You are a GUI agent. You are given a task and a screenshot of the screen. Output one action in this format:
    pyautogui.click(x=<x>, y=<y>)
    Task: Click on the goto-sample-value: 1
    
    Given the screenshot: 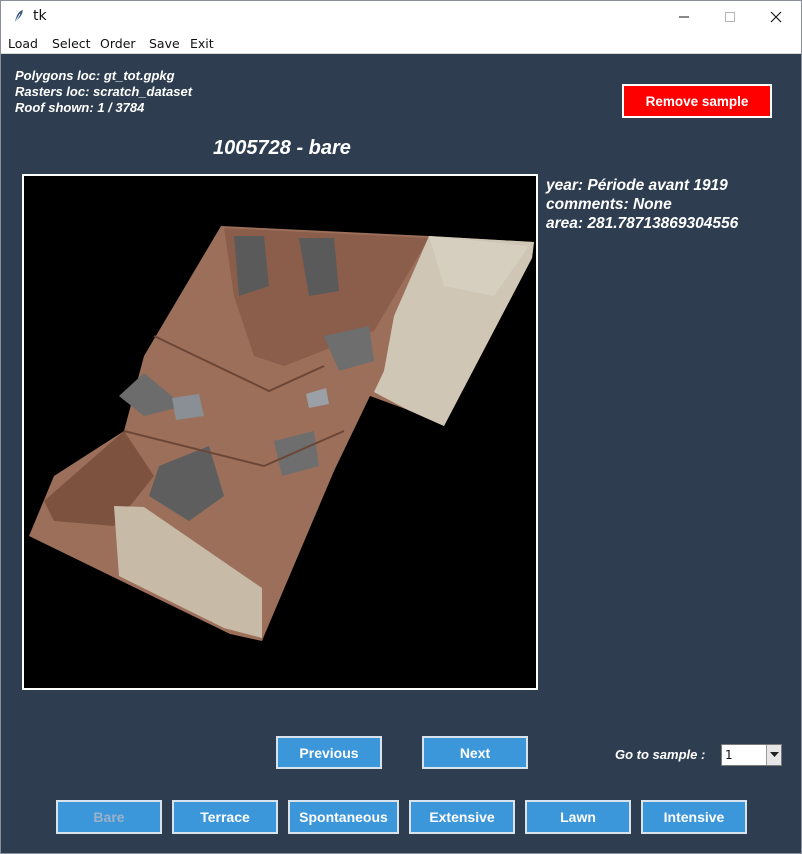 What is the action you would take?
    pyautogui.click(x=729, y=755)
    